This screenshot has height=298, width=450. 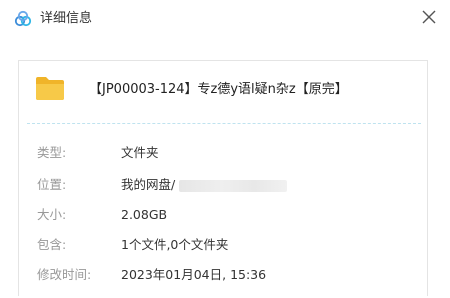 I want to click on folder-icon, so click(x=50, y=88).